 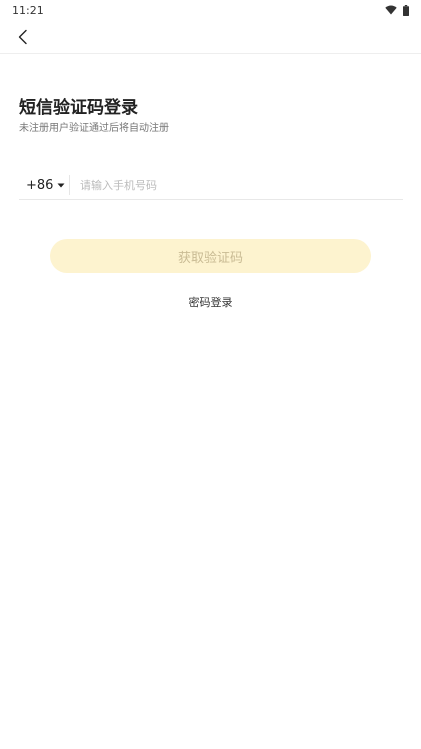 I want to click on country-code-selector: +86, so click(x=44, y=185).